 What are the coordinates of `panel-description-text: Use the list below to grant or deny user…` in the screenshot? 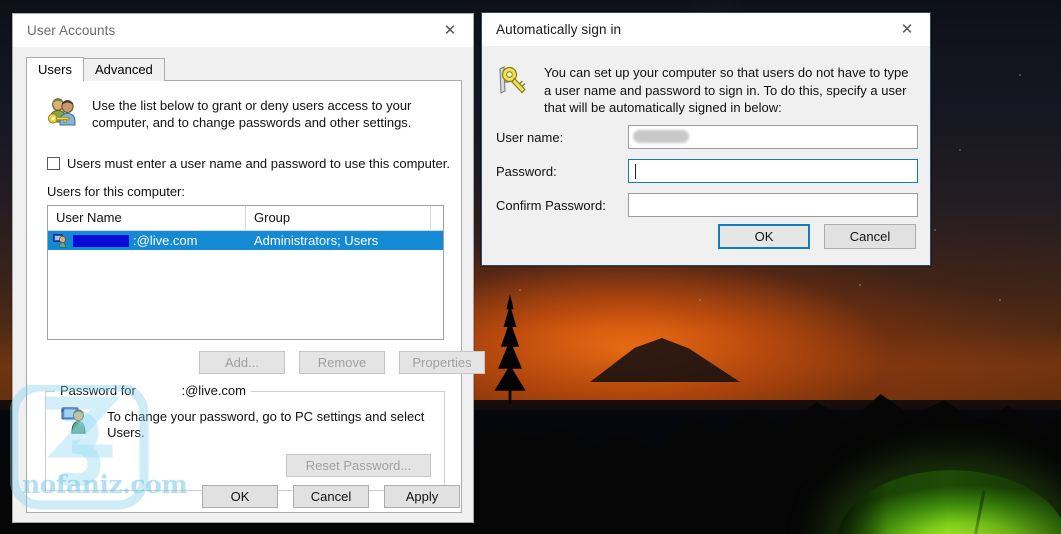 It's located at (252, 114).